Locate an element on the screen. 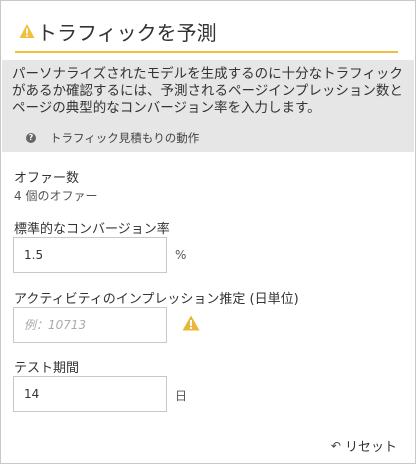 Image resolution: width=416 pixels, height=464 pixels. help-link-label: トラフィック見積もりの動作 is located at coordinates (125, 138).